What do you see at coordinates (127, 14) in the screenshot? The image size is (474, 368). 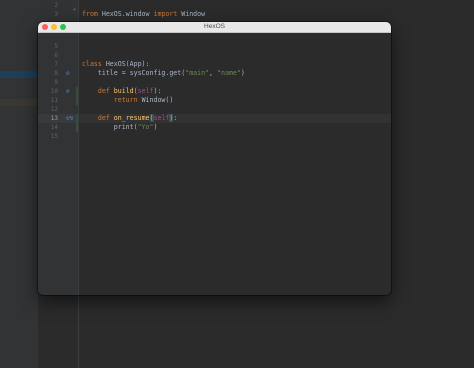 I see `code-token: HexOS.window` at bounding box center [127, 14].